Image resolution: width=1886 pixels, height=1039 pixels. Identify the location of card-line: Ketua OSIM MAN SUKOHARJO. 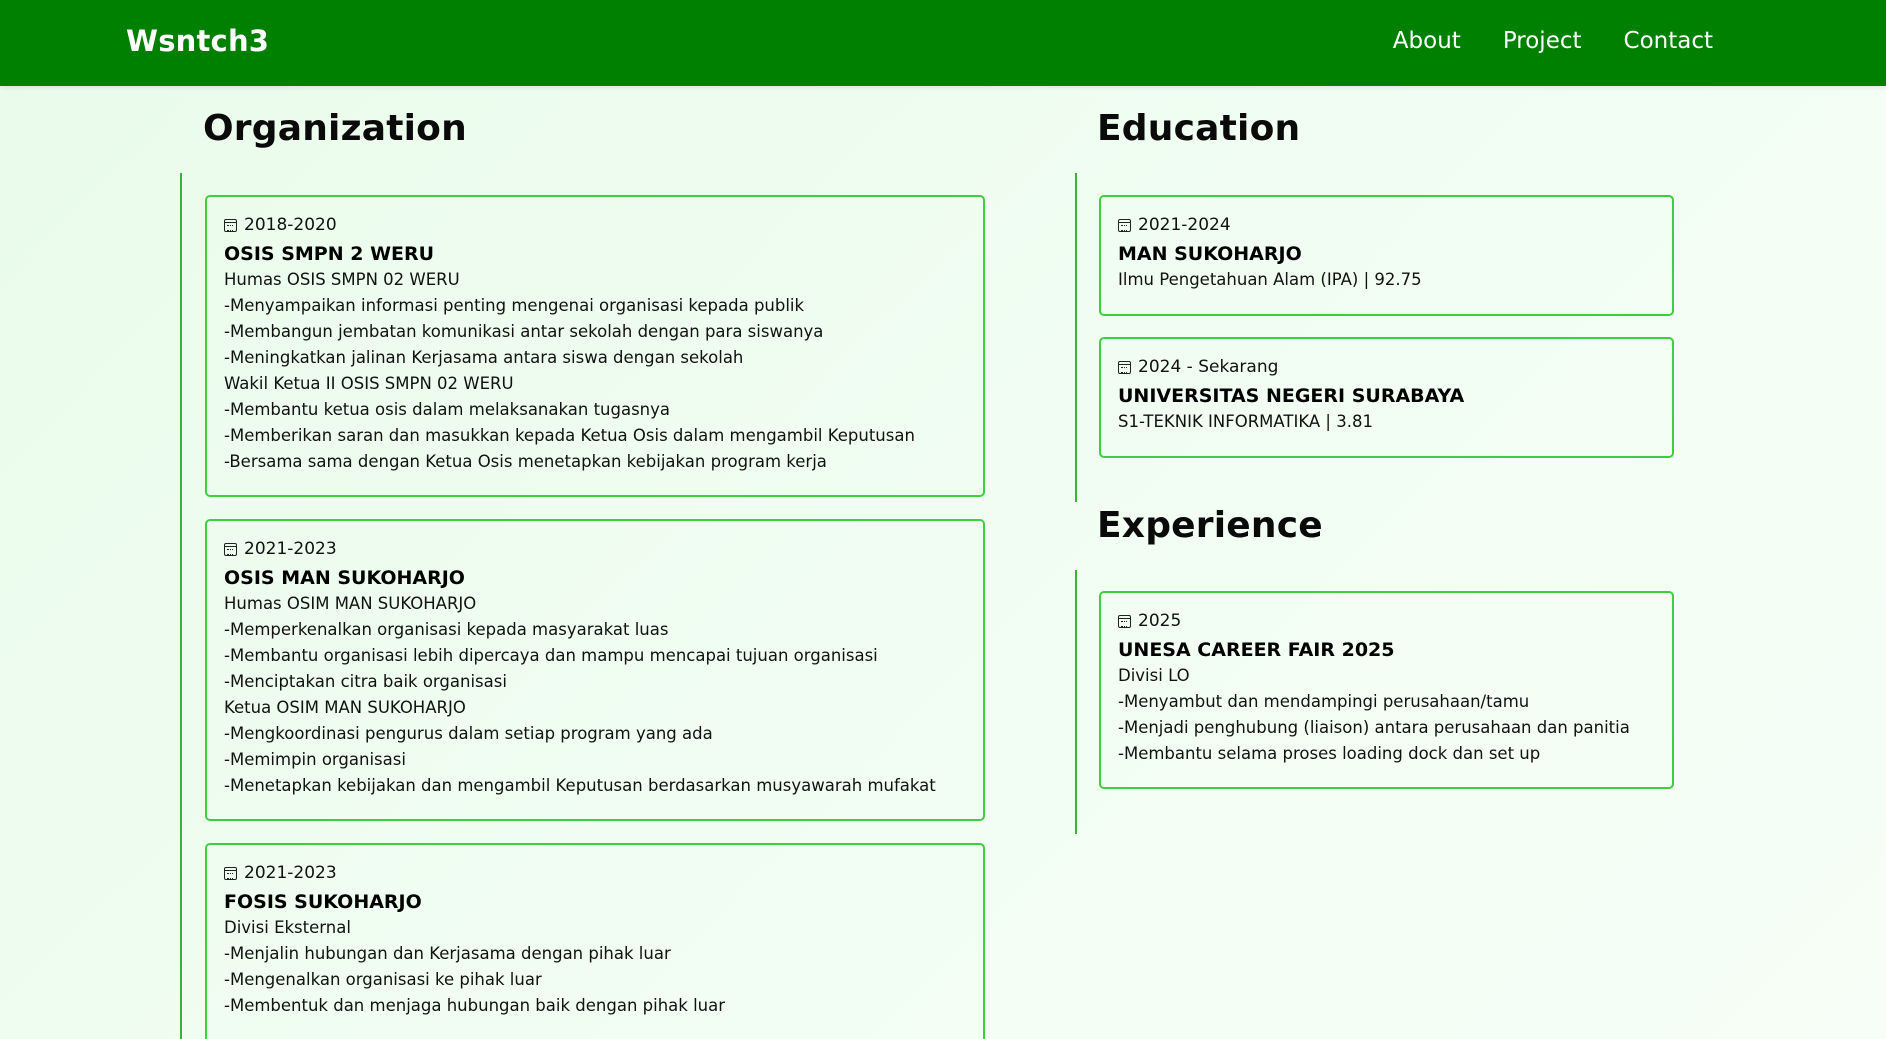
(345, 707).